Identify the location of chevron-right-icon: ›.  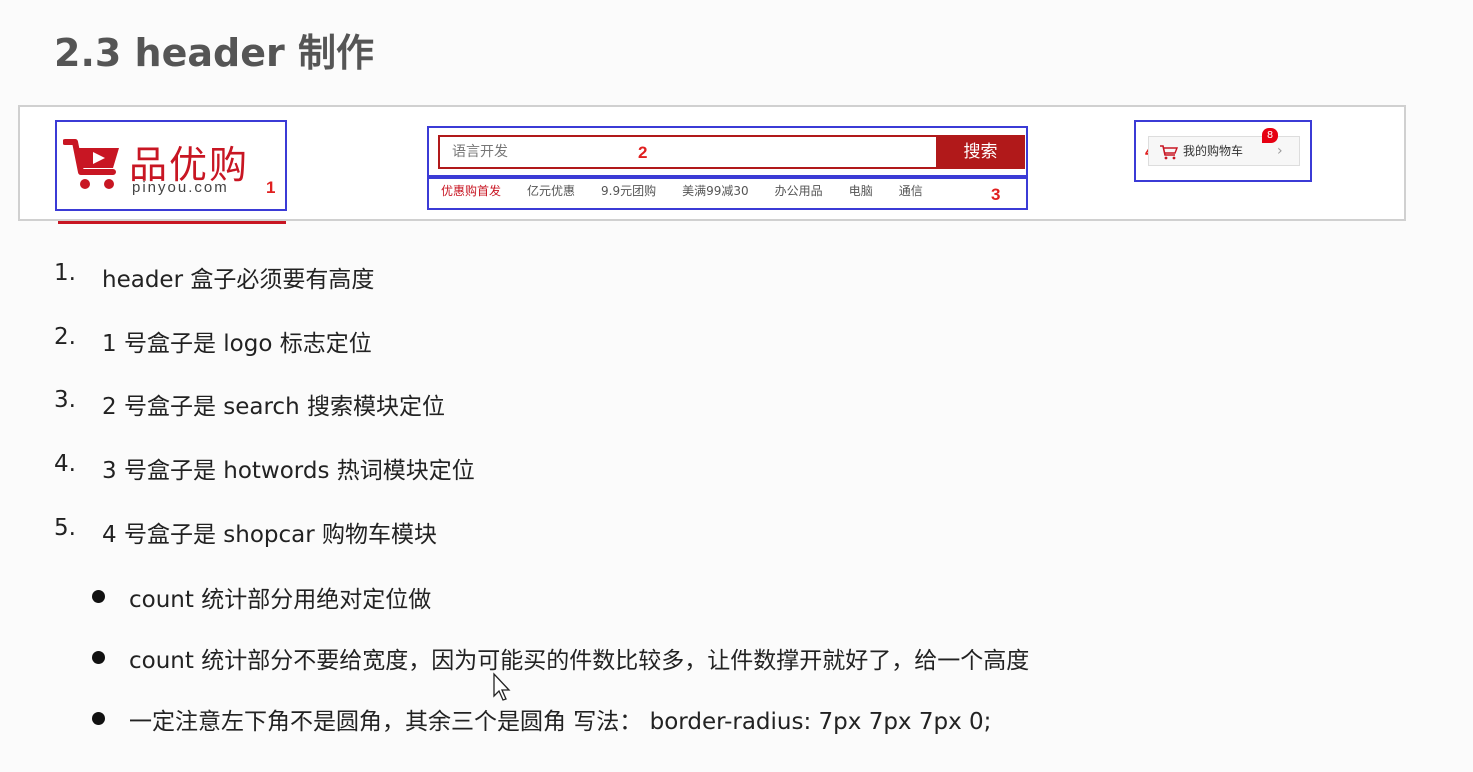
(1280, 151).